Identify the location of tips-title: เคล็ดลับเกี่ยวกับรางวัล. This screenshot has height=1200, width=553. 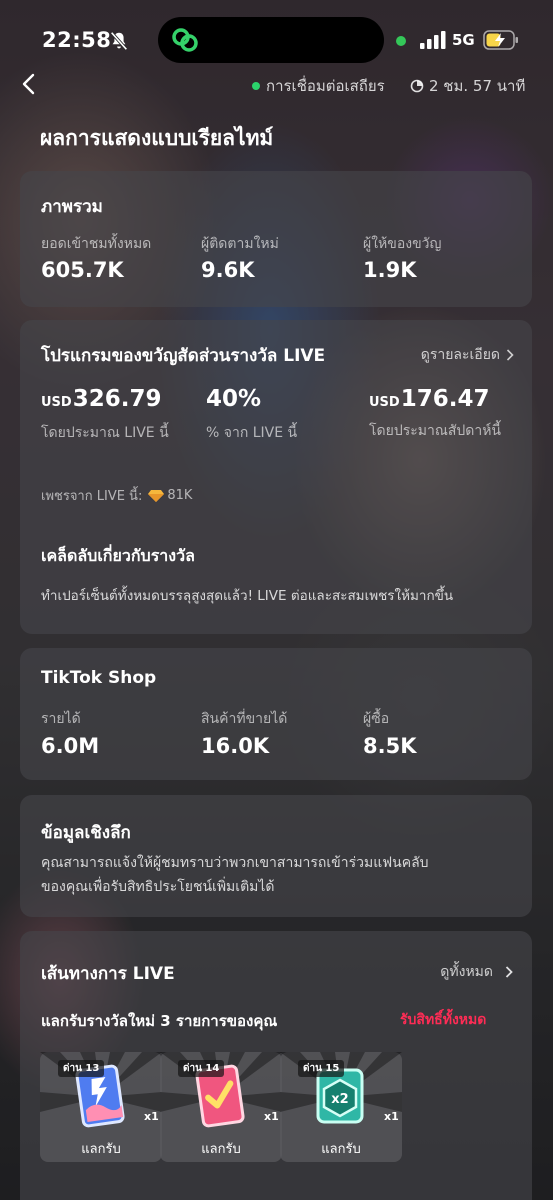
(118, 555).